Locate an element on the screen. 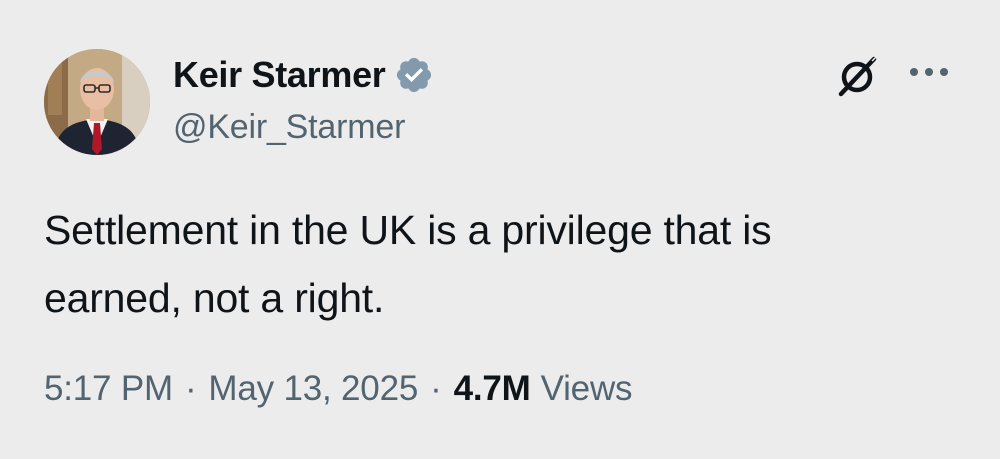 Image resolution: width=1000 pixels, height=459 pixels. more-options-icon is located at coordinates (929, 72).